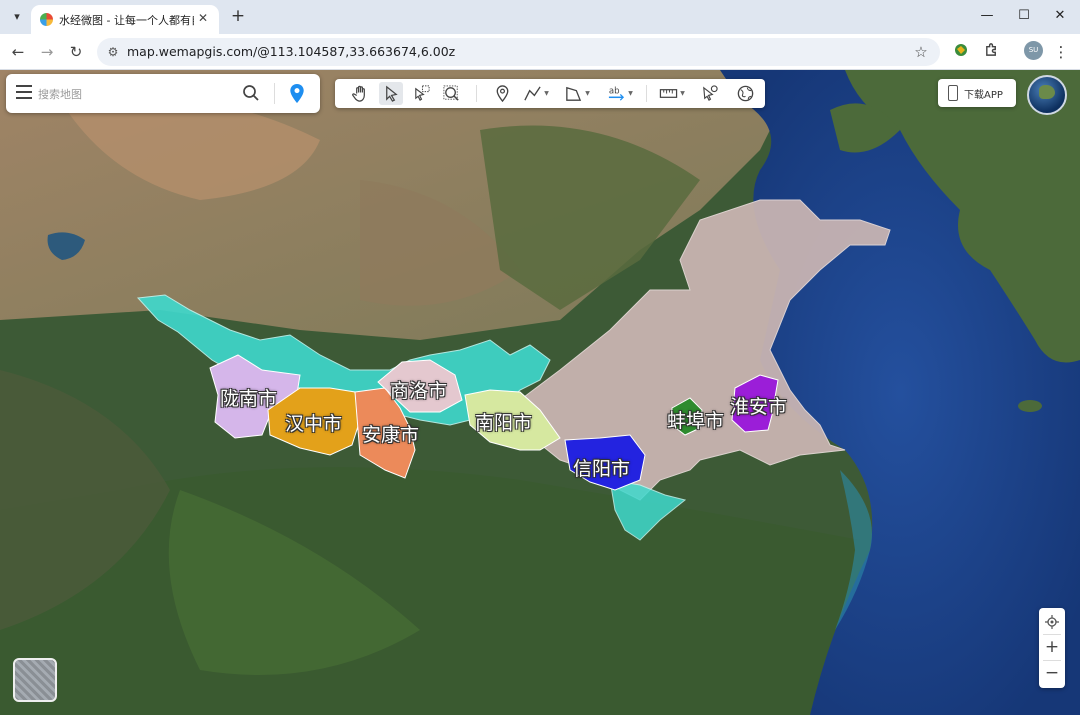  What do you see at coordinates (921, 52) in the screenshot?
I see `star-icon: ☆` at bounding box center [921, 52].